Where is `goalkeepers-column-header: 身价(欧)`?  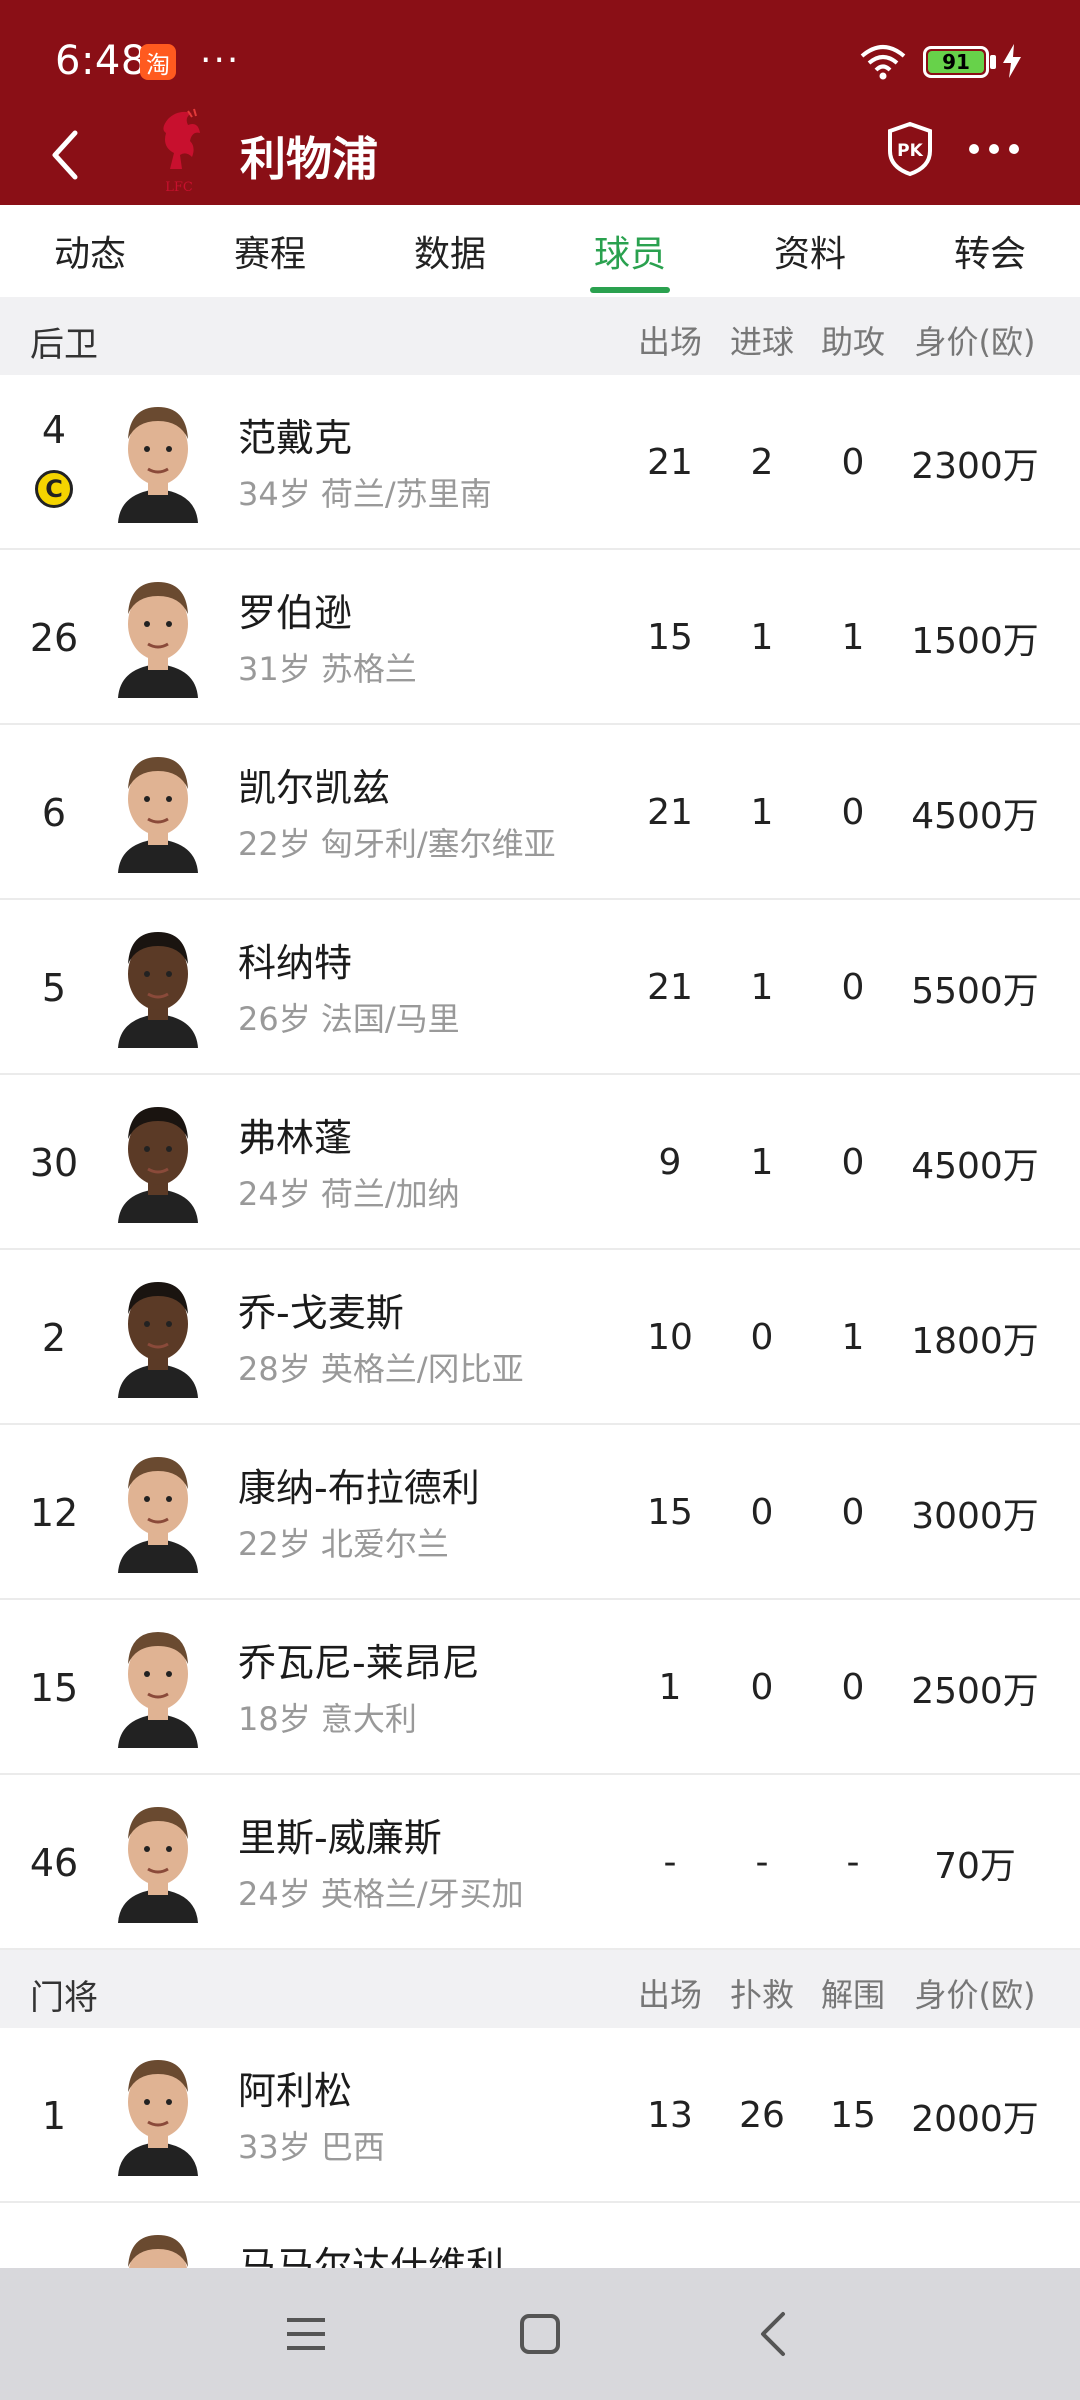
goalkeepers-column-header: 身价(欧) is located at coordinates (975, 1995).